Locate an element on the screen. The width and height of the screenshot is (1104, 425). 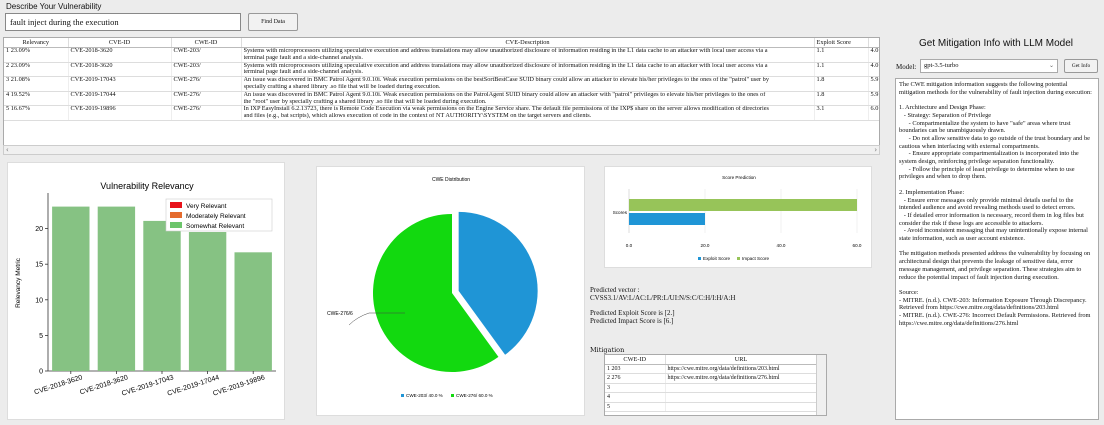
cve-id-cell: CVE-2018-3620 is located at coordinates (120, 70).